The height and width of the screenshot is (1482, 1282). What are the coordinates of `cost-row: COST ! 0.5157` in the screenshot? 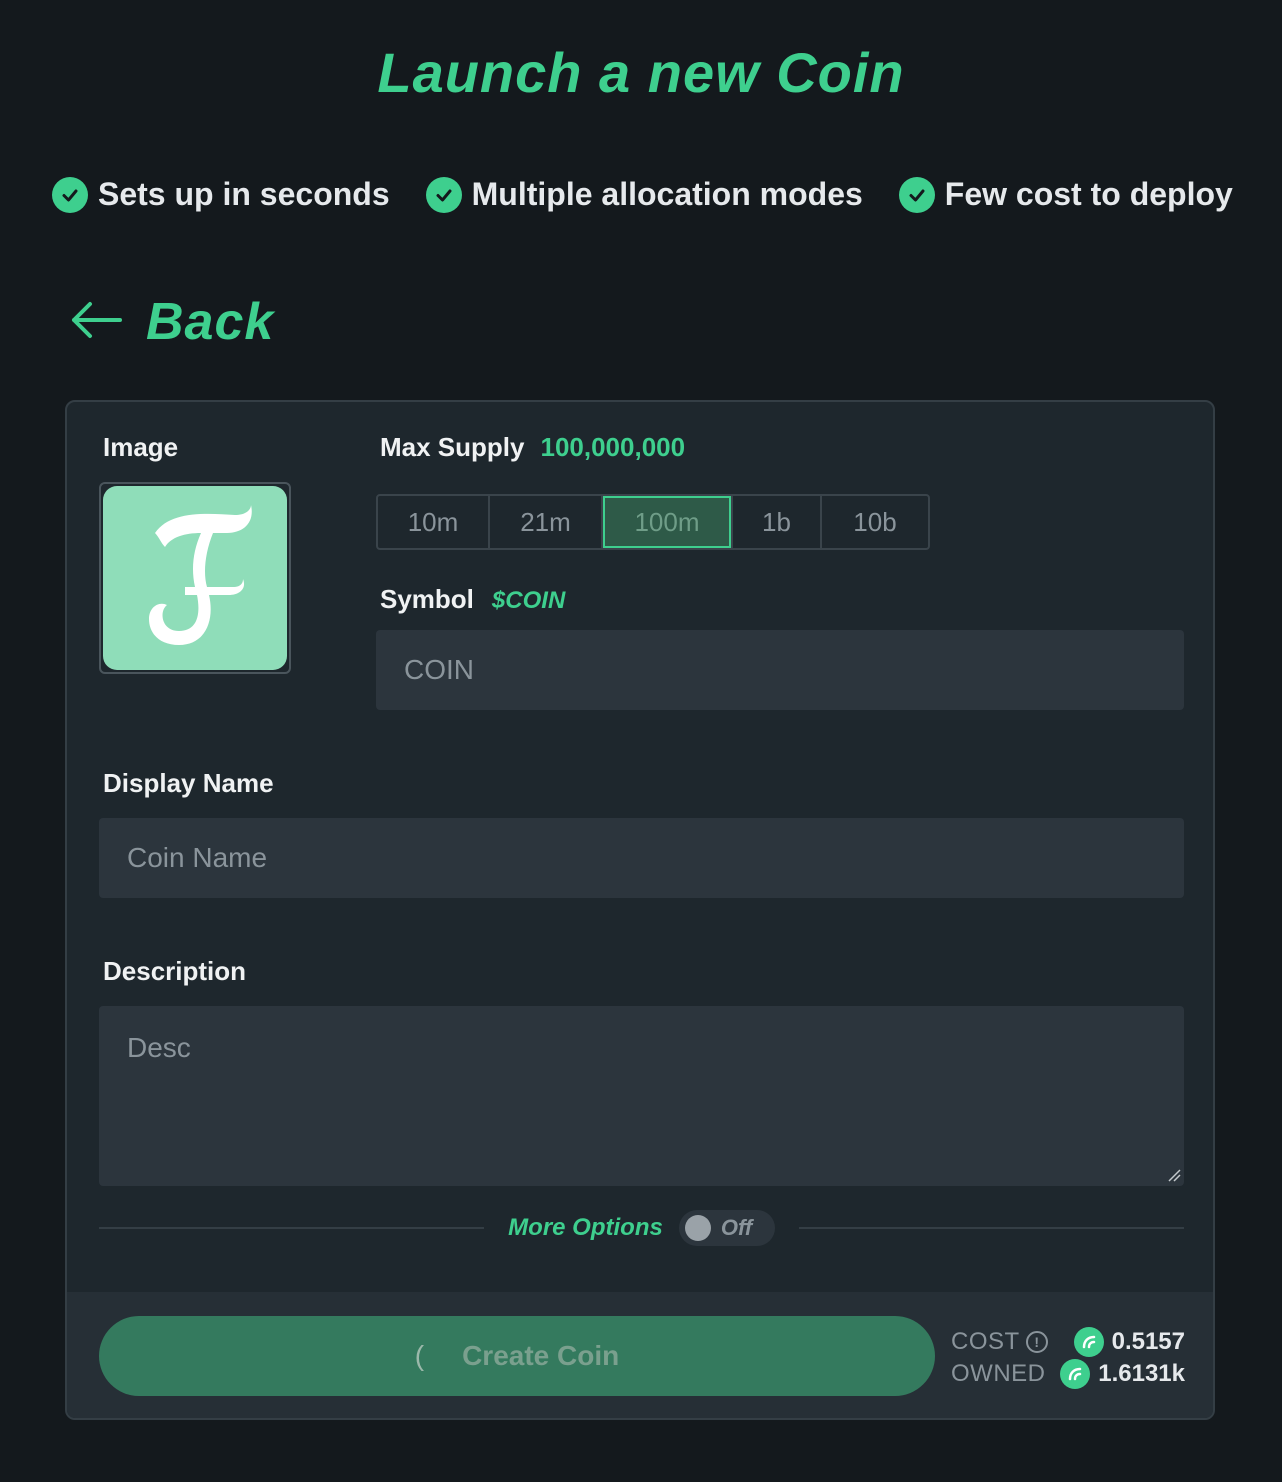 It's located at (1068, 1342).